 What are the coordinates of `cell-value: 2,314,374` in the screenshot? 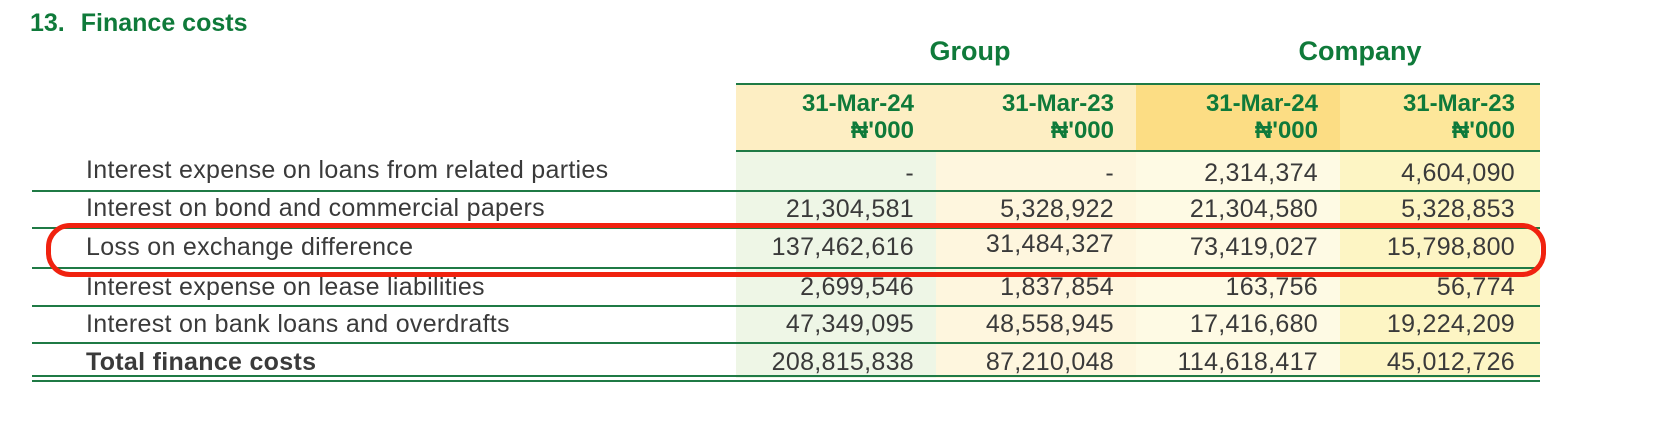 It's located at (1261, 173).